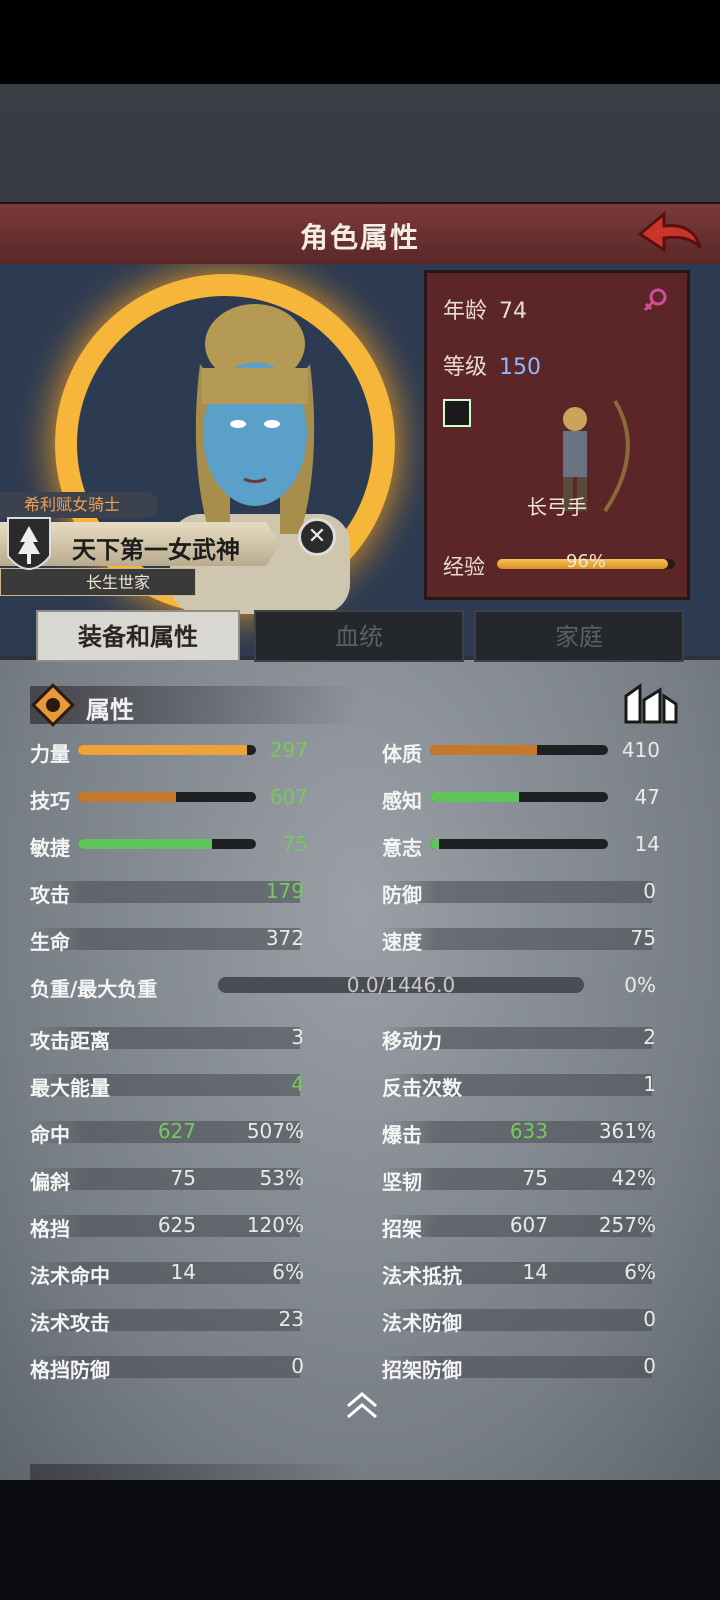 This screenshot has height=1600, width=720. I want to click on level-row: 等级 150, so click(492, 365).